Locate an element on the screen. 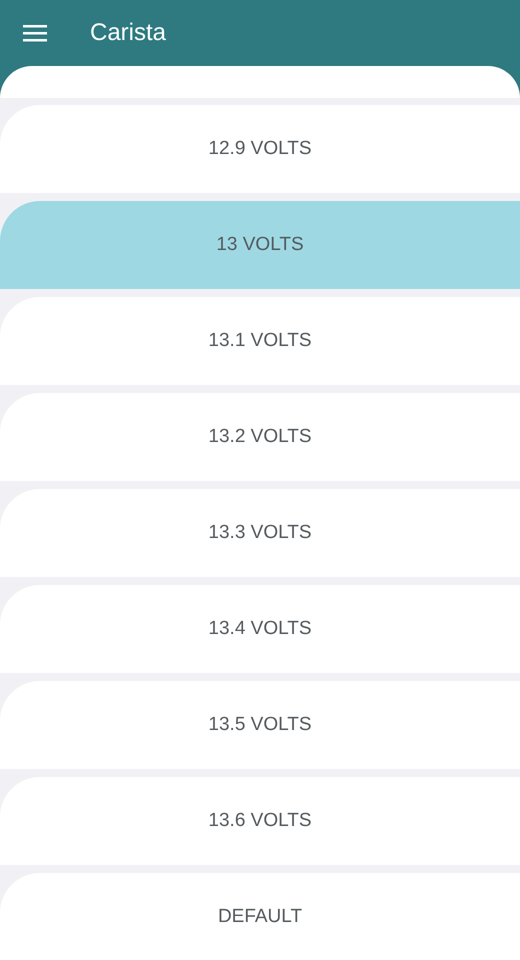 This screenshot has height=960, width=520. voltage-option: 13.3 VOLTS is located at coordinates (260, 533).